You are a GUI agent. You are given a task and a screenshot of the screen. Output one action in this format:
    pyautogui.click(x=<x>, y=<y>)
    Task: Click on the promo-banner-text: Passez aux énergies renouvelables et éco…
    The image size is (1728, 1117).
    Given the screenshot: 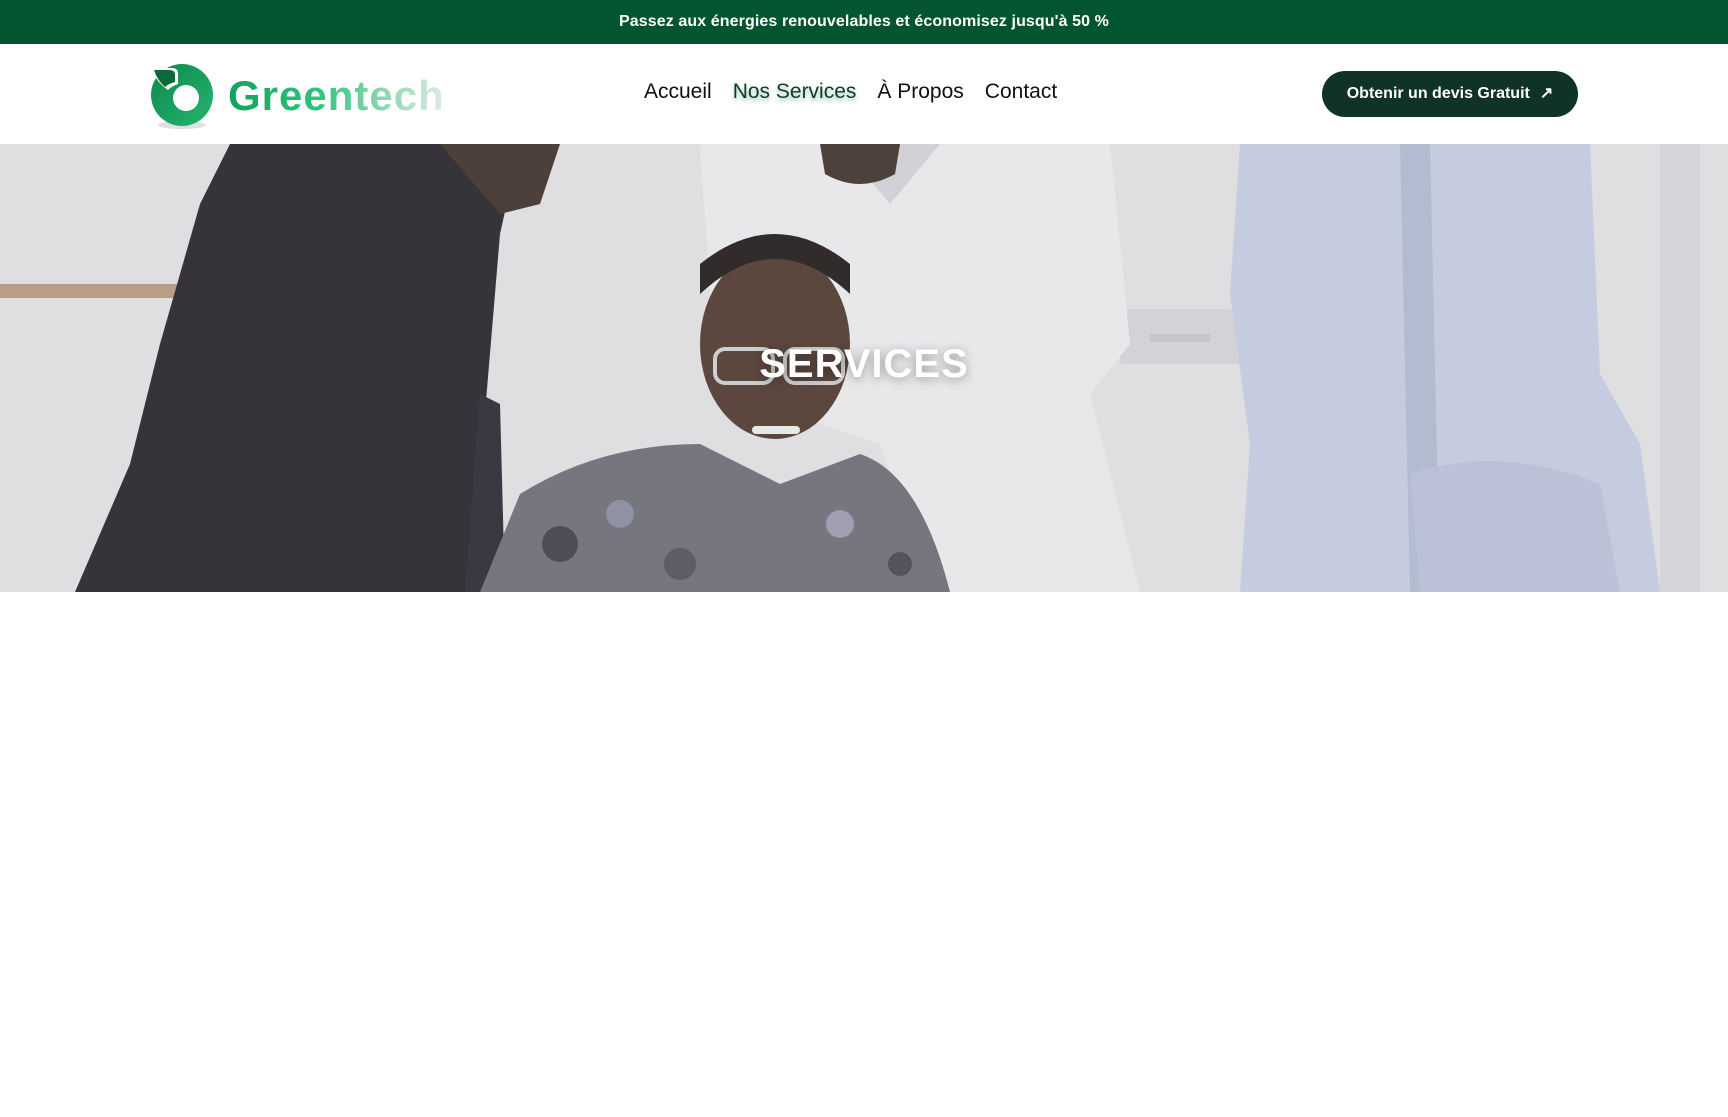 What is the action you would take?
    pyautogui.click(x=863, y=21)
    